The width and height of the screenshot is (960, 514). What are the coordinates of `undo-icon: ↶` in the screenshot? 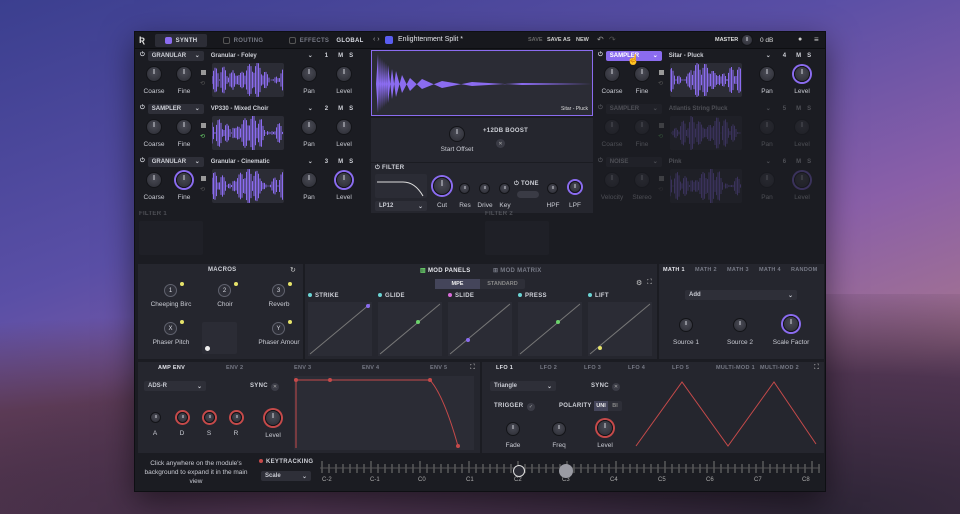 It's located at (600, 39).